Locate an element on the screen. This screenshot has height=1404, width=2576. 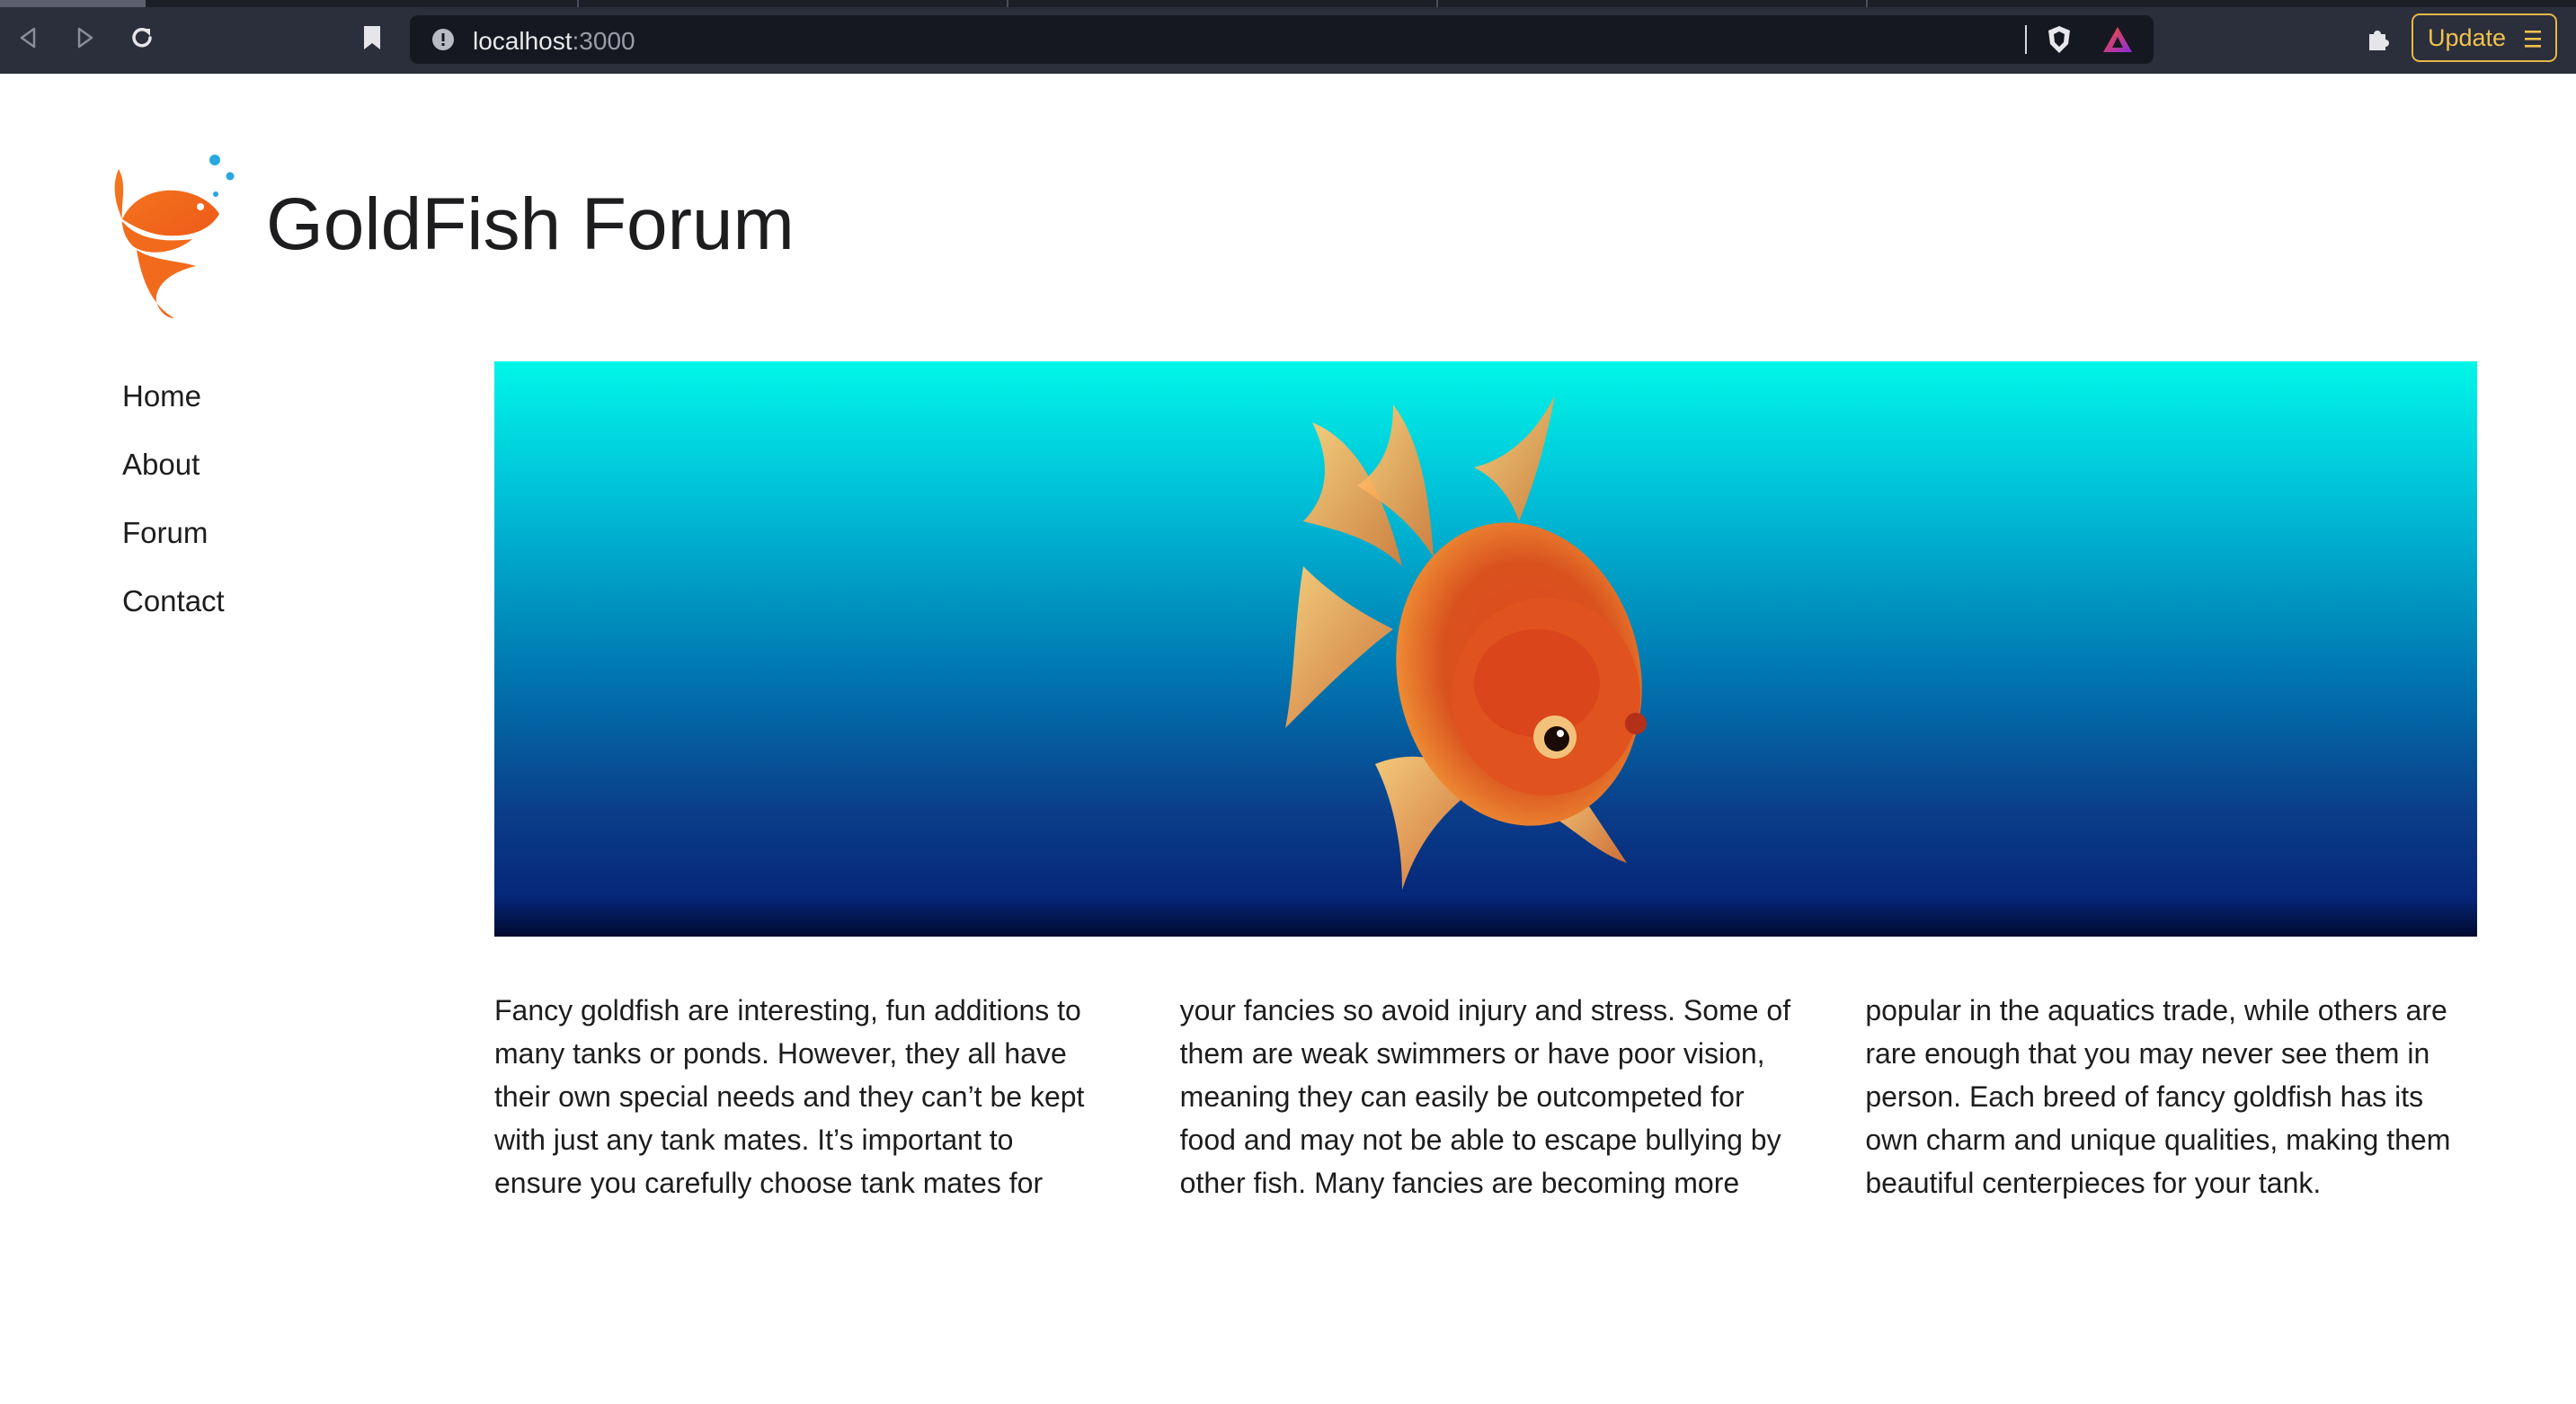
browser-toolbar: localhost:3000 Update is located at coordinates (1288, 37).